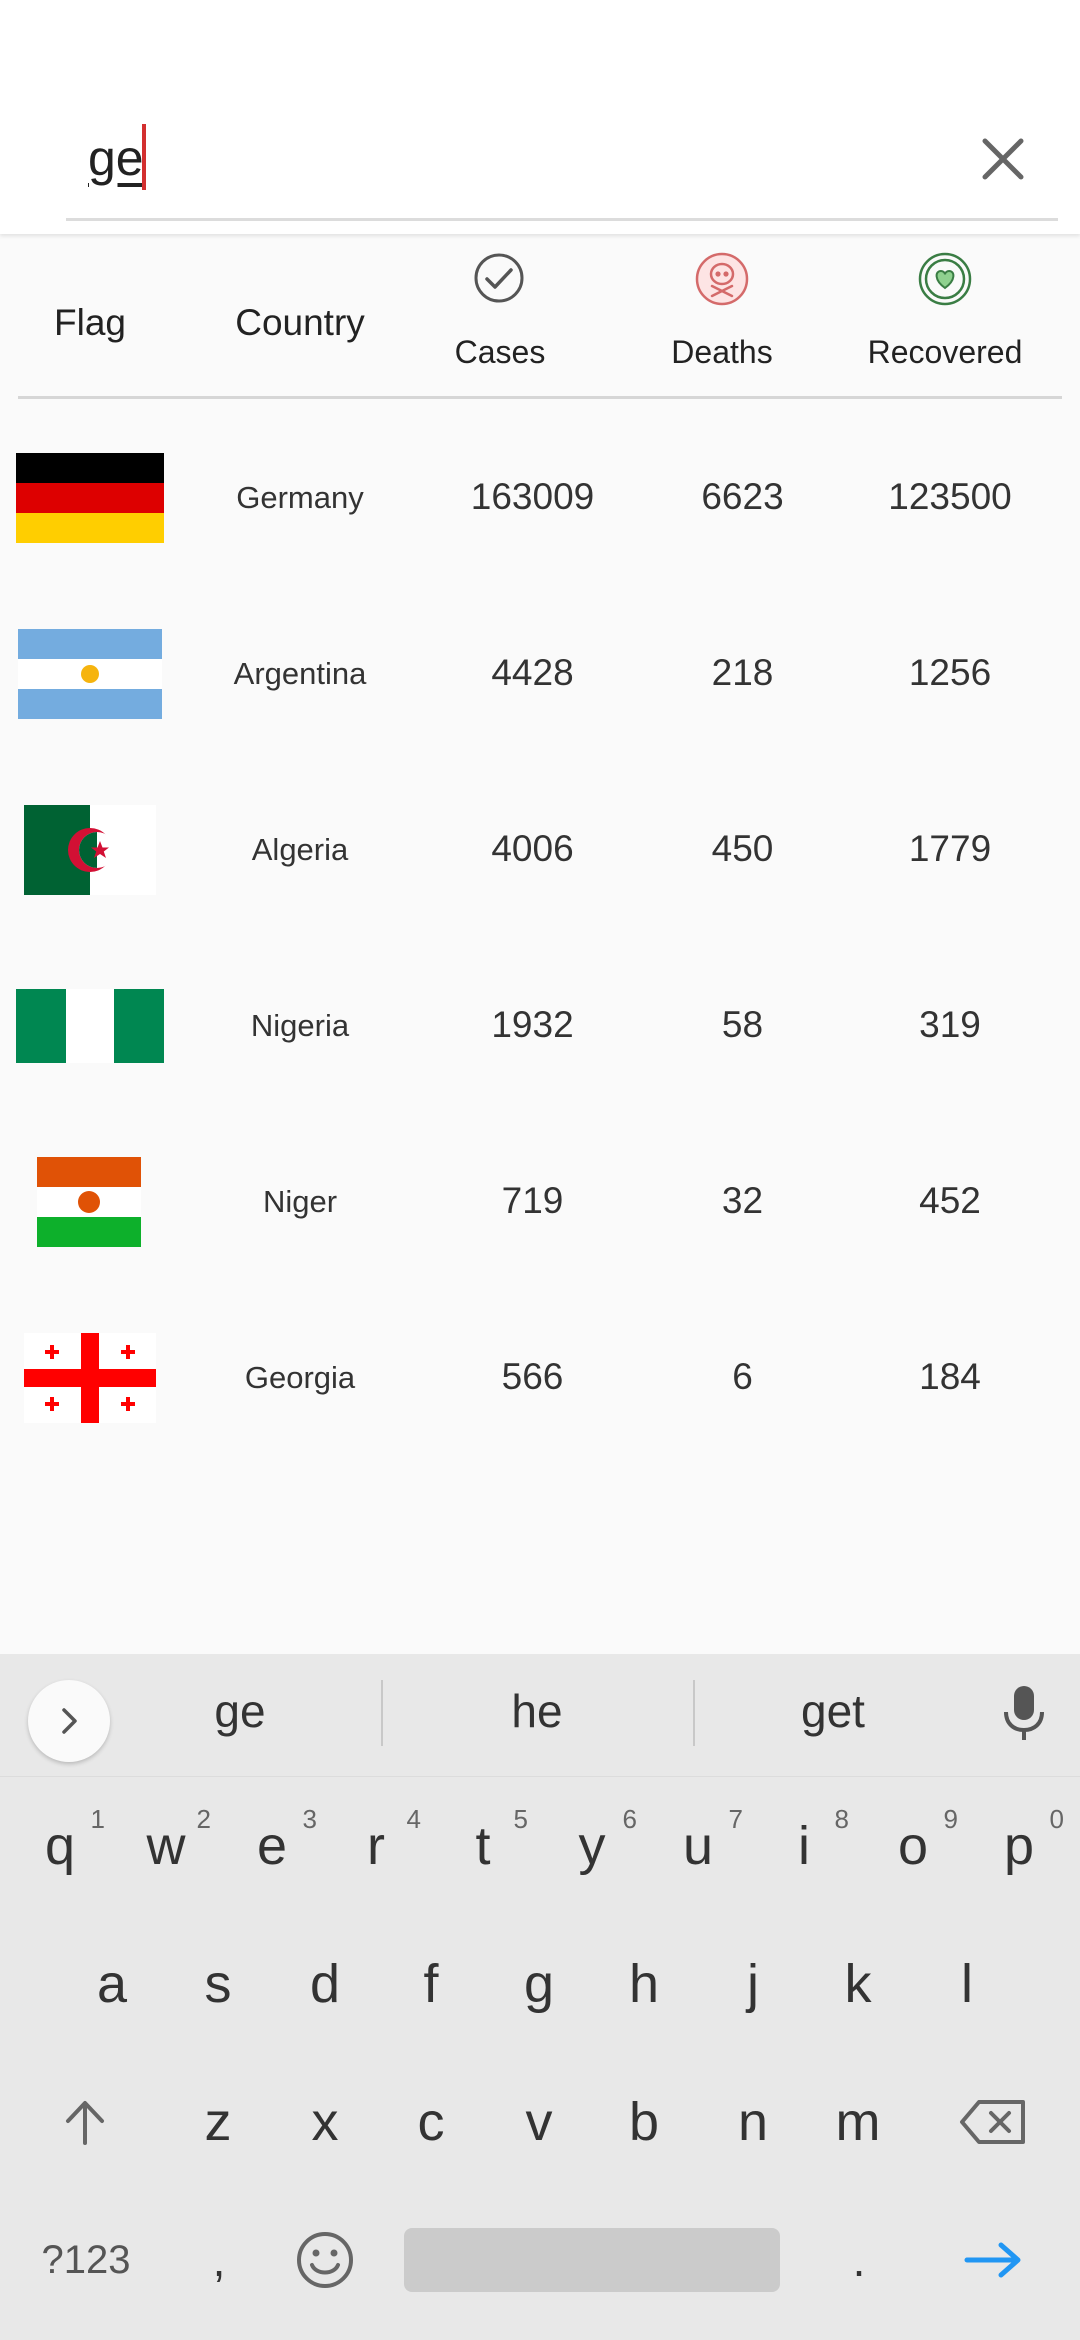 This screenshot has width=1080, height=2340. I want to click on key-label: w, so click(166, 1846).